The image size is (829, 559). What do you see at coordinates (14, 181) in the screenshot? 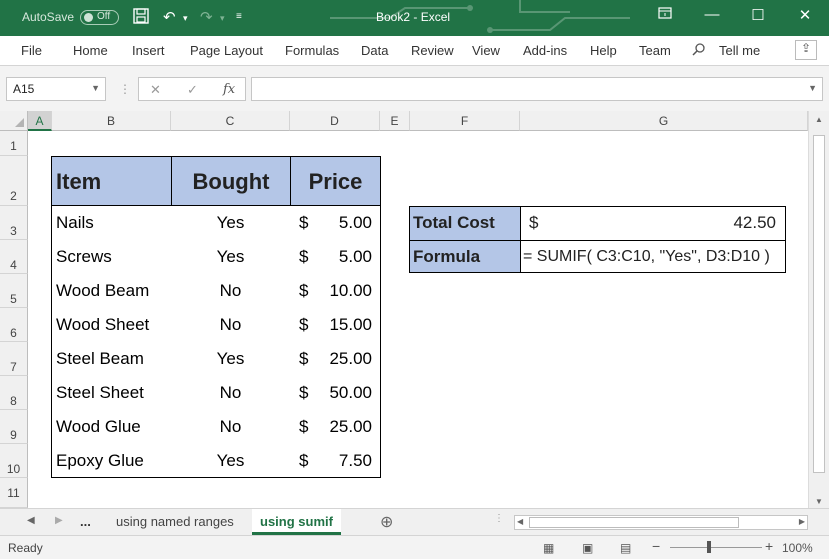
I see `row-header-2: 2` at bounding box center [14, 181].